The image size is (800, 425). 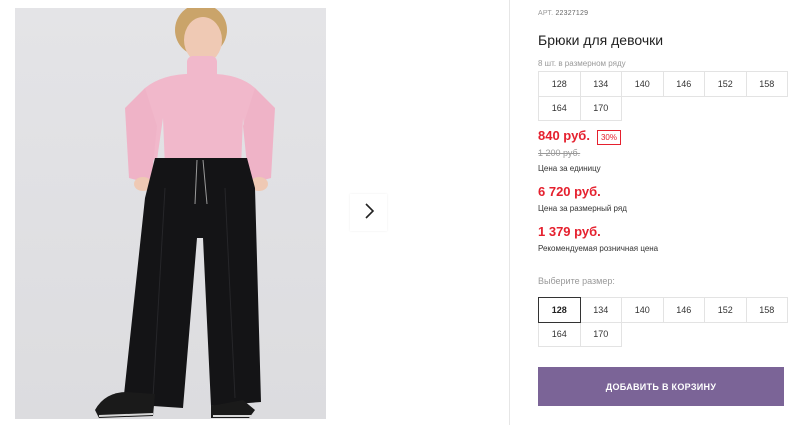 What do you see at coordinates (559, 153) in the screenshot?
I see `old-price: 1 200 руб.` at bounding box center [559, 153].